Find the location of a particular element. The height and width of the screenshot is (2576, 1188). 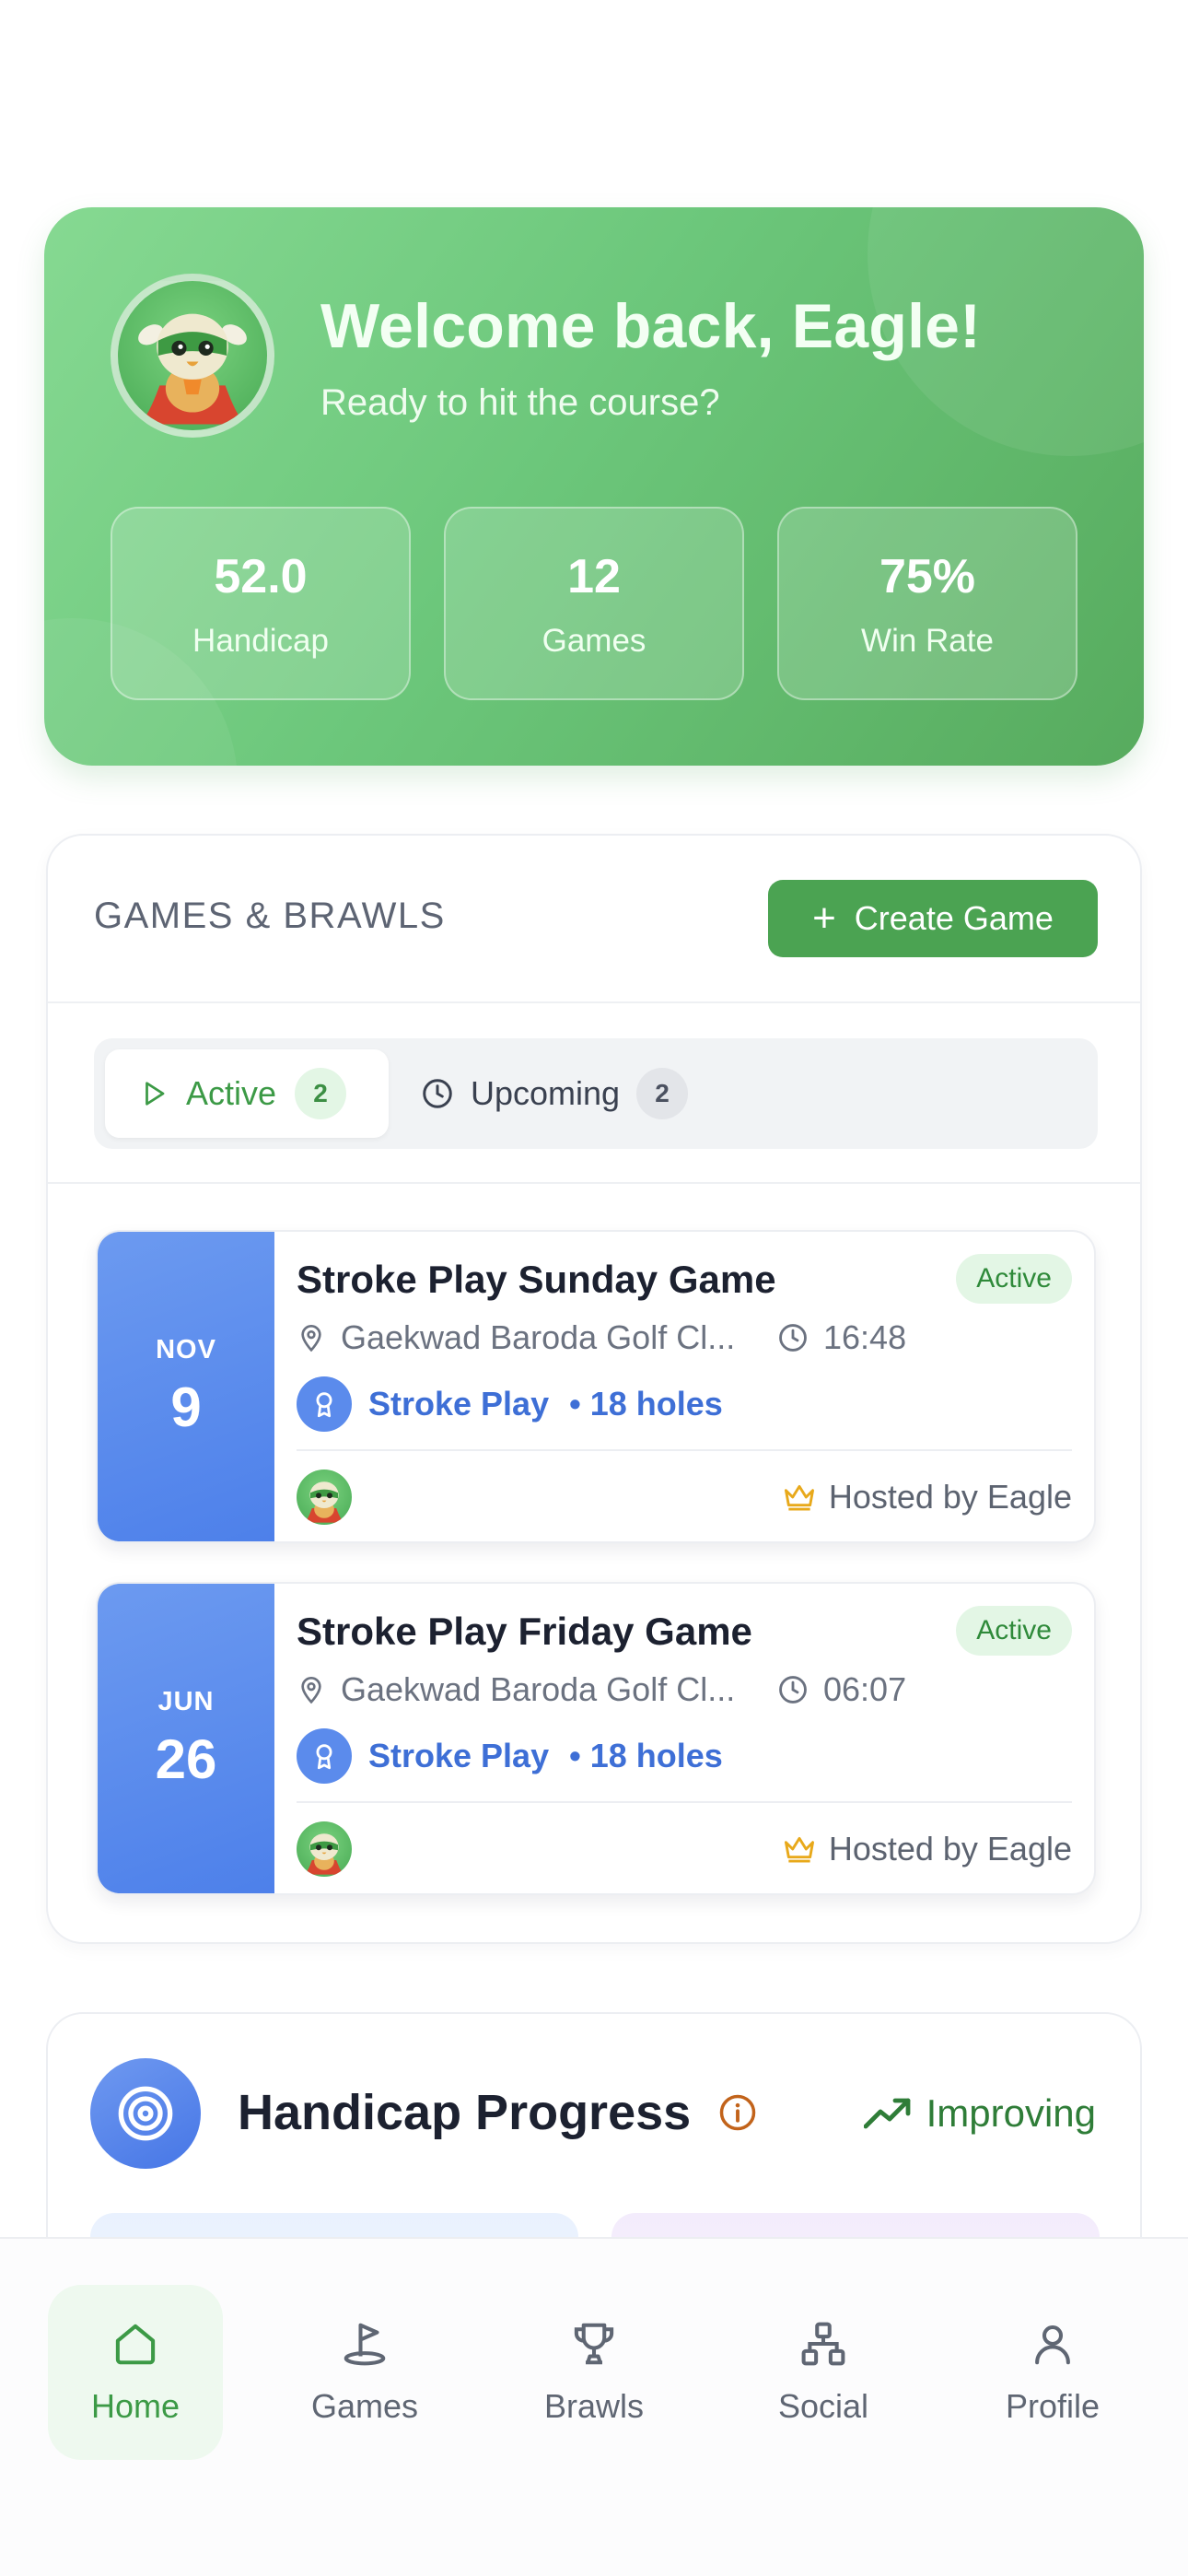

handicap-trend: Improving is located at coordinates (979, 2113).